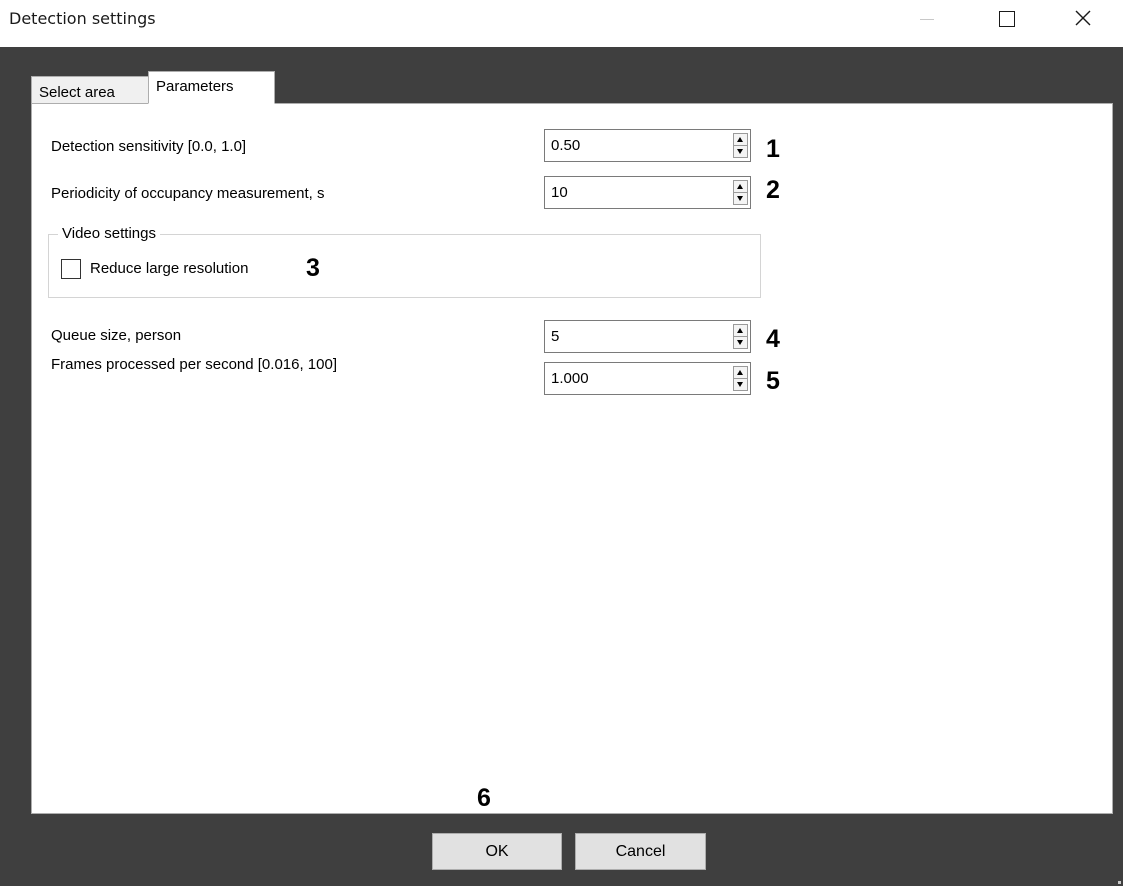 Image resolution: width=1123 pixels, height=886 pixels. I want to click on queue-size-spinner: 5, so click(647, 336).